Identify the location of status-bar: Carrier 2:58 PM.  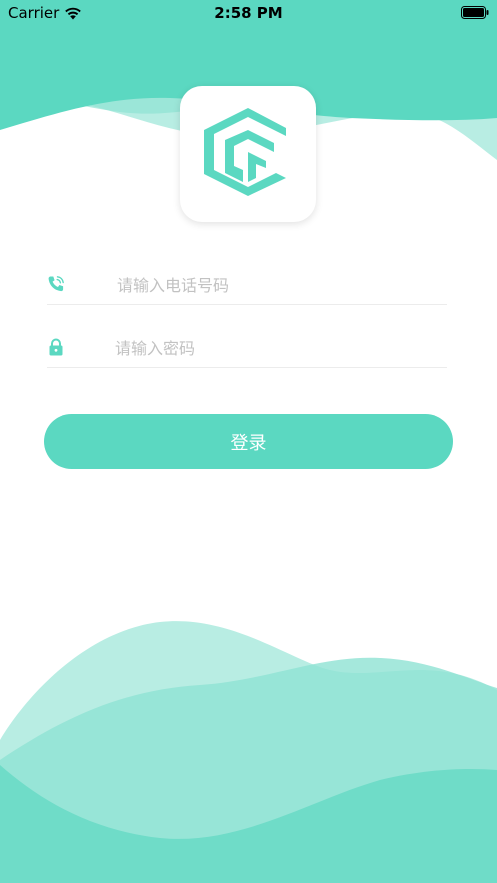
(248, 13).